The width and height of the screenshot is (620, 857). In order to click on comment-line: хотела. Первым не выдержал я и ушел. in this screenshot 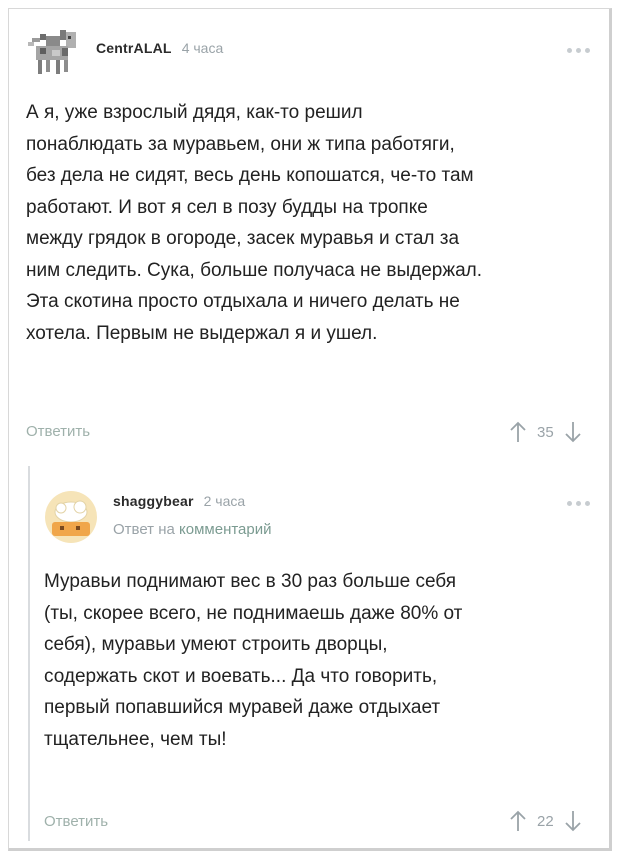, I will do `click(202, 333)`.